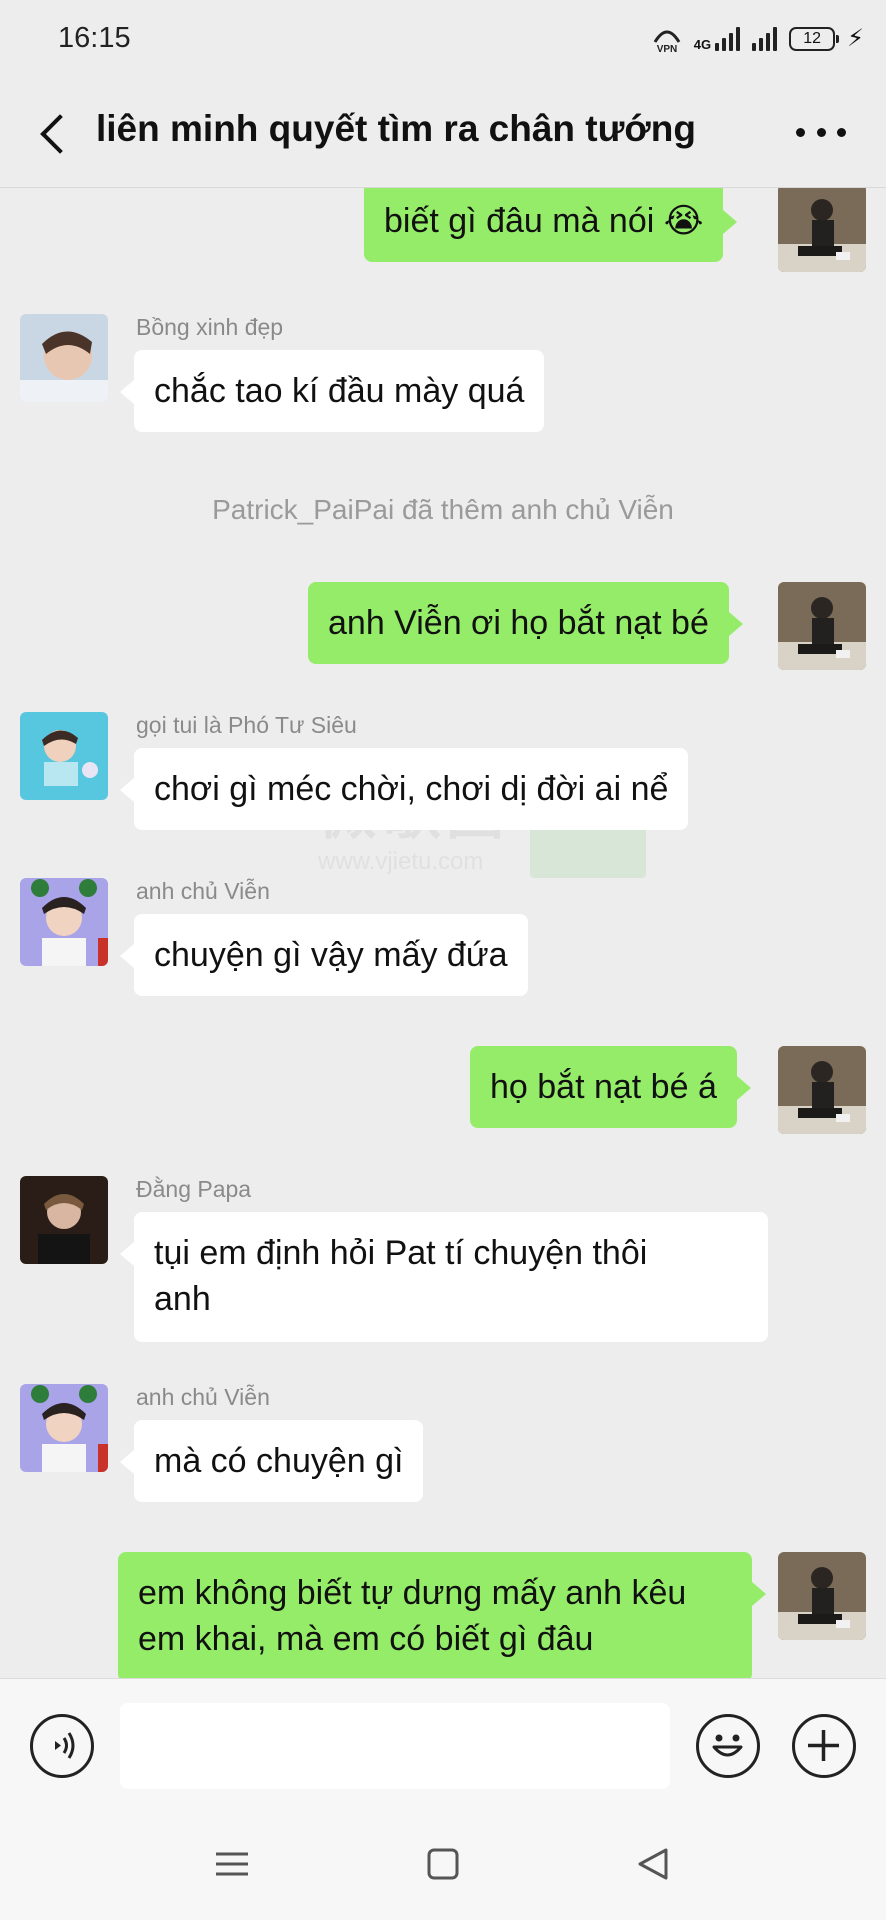 This screenshot has width=886, height=1920. Describe the element at coordinates (551, 225) in the screenshot. I see `message-bubble: biết gì đâu mà nói 😭` at that location.